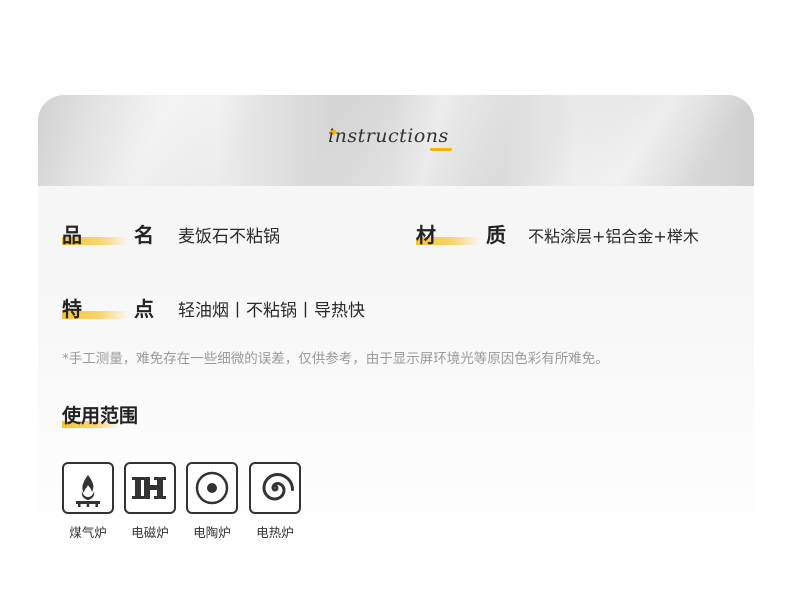  I want to click on stove-induction: 电磁炉, so click(150, 501).